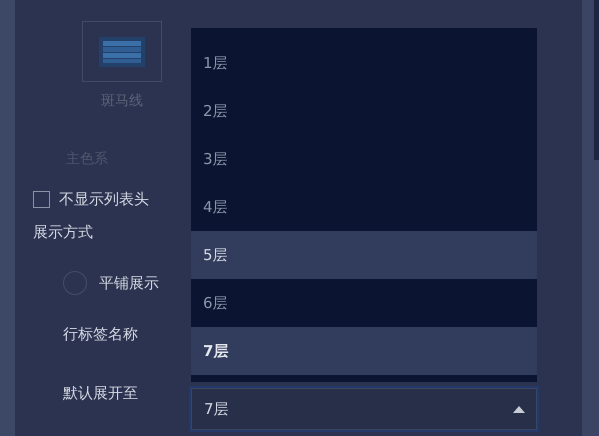 This screenshot has width=599, height=436. I want to click on checkbox, so click(41, 199).